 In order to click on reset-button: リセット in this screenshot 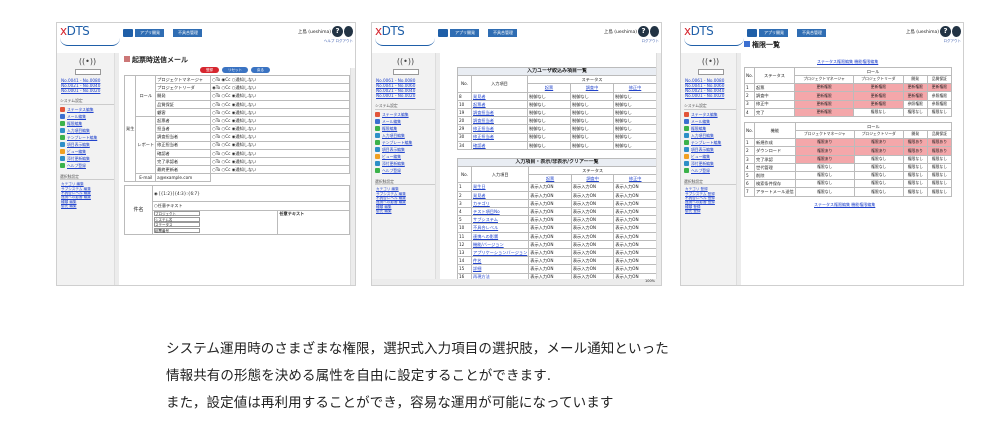, I will do `click(235, 69)`.